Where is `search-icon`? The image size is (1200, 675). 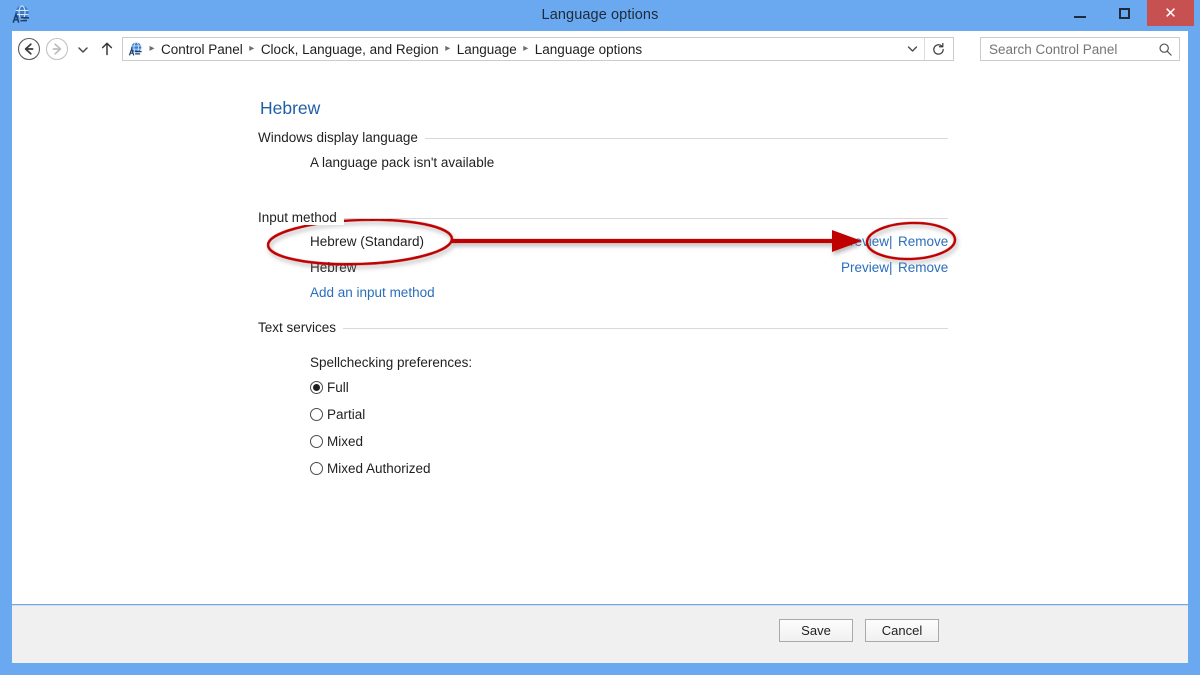
search-icon is located at coordinates (1165, 49).